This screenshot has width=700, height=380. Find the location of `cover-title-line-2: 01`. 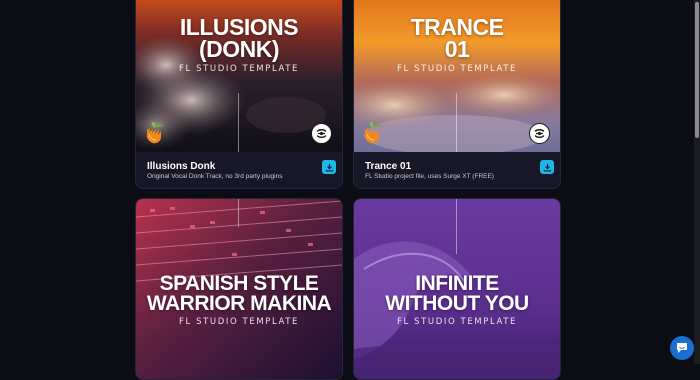

cover-title-line-2: 01 is located at coordinates (457, 49).